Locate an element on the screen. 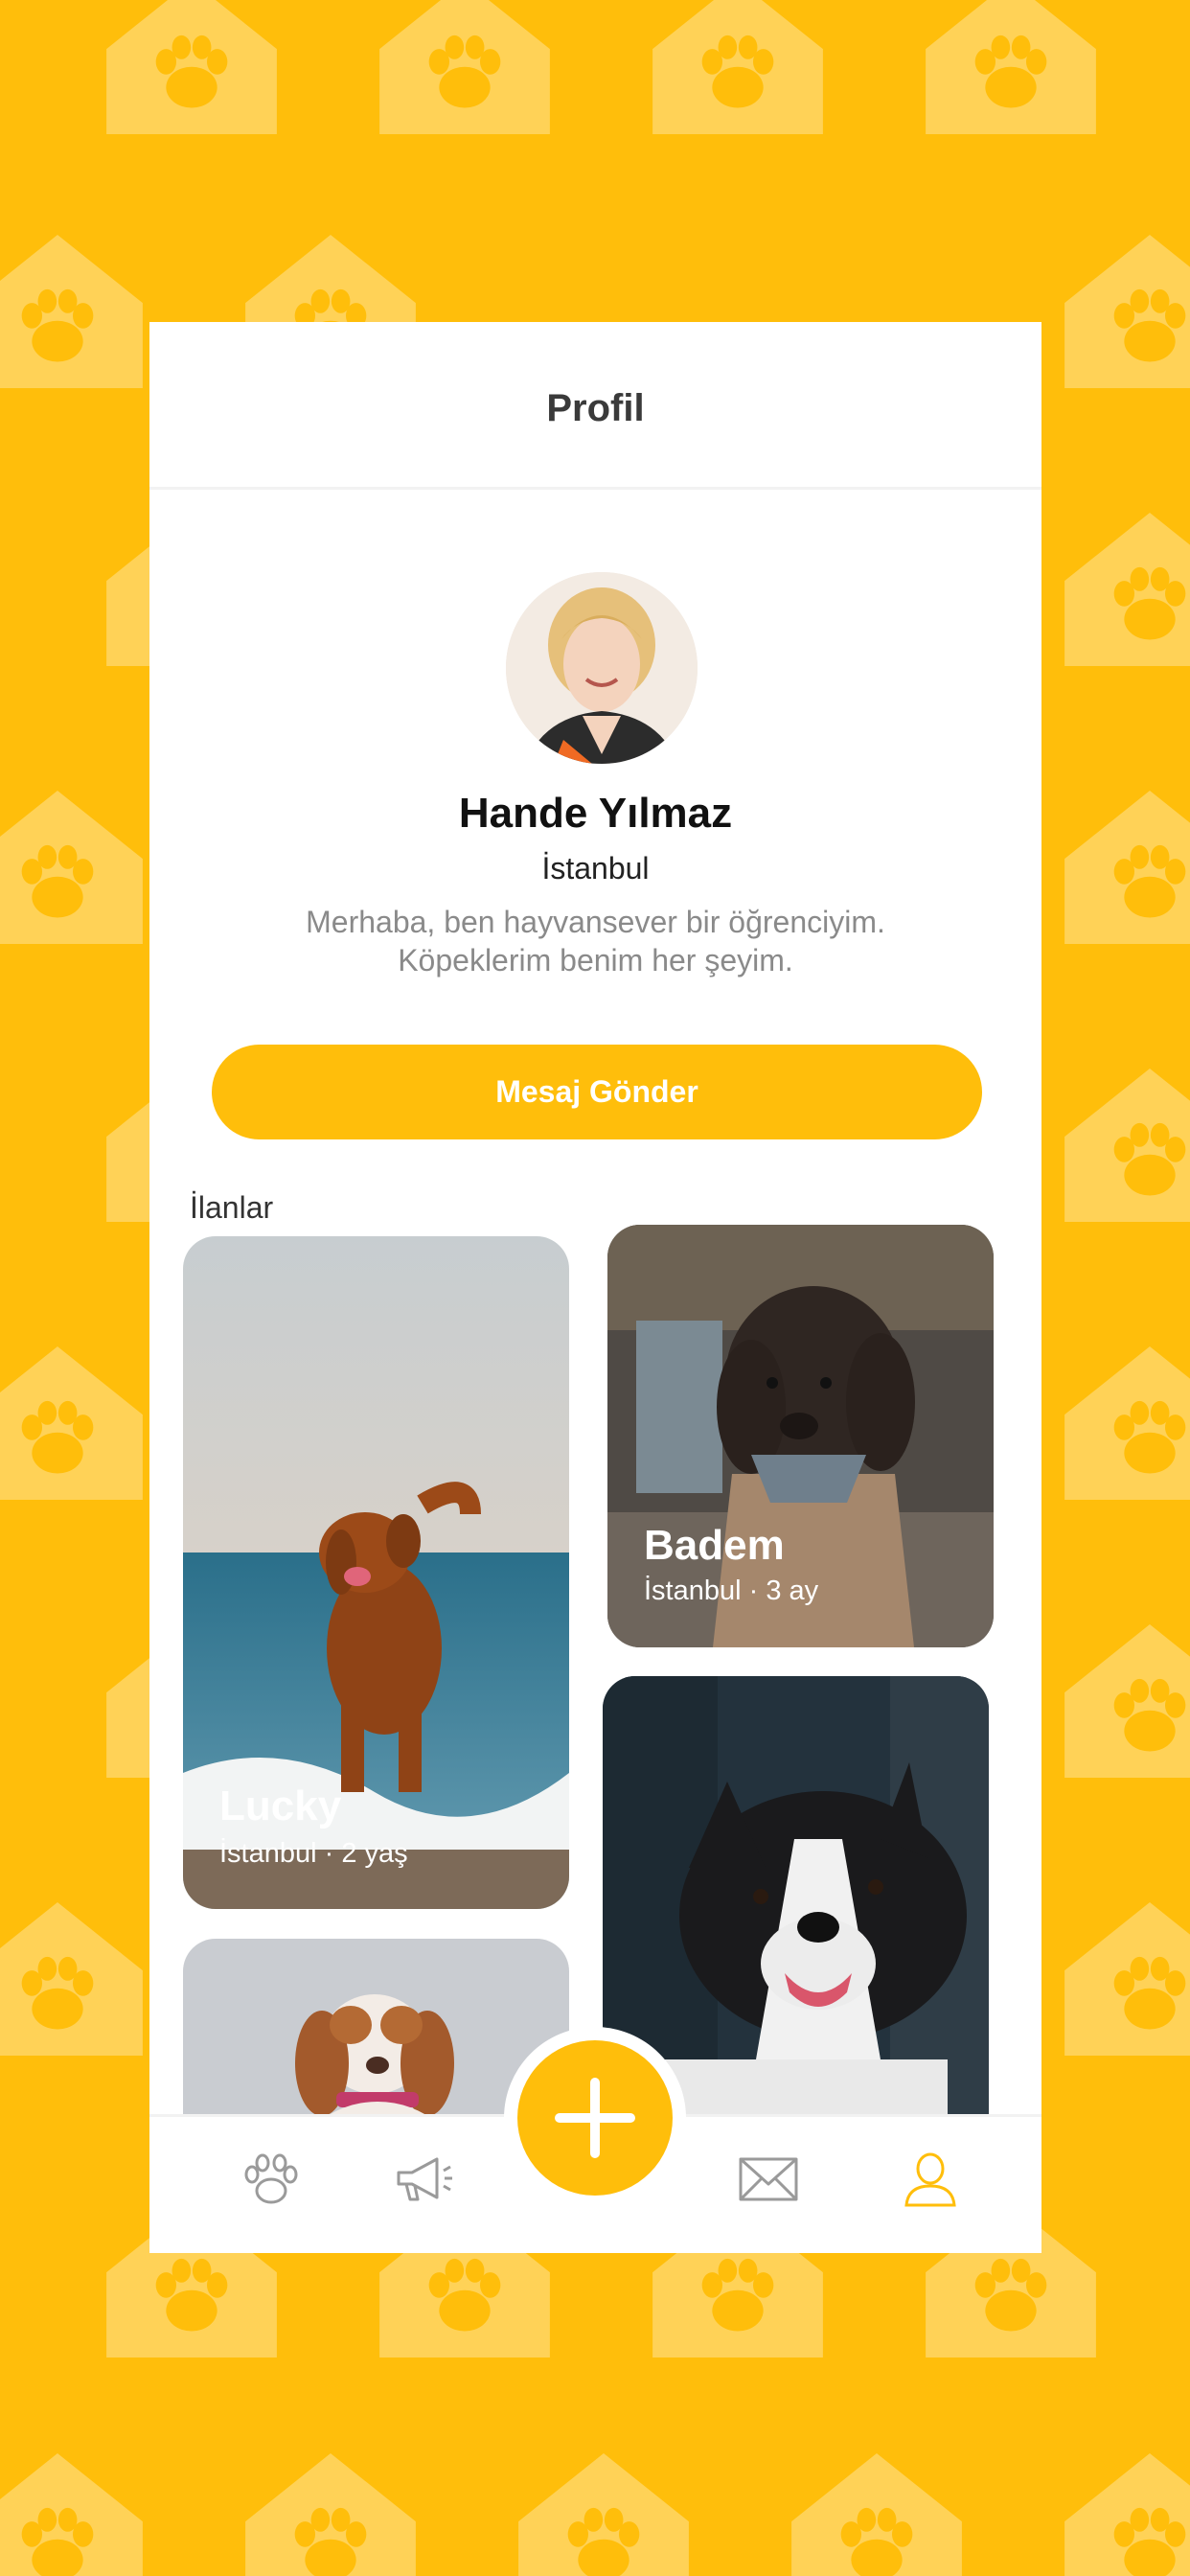 Image resolution: width=1190 pixels, height=2576 pixels. plus-icon is located at coordinates (595, 2118).